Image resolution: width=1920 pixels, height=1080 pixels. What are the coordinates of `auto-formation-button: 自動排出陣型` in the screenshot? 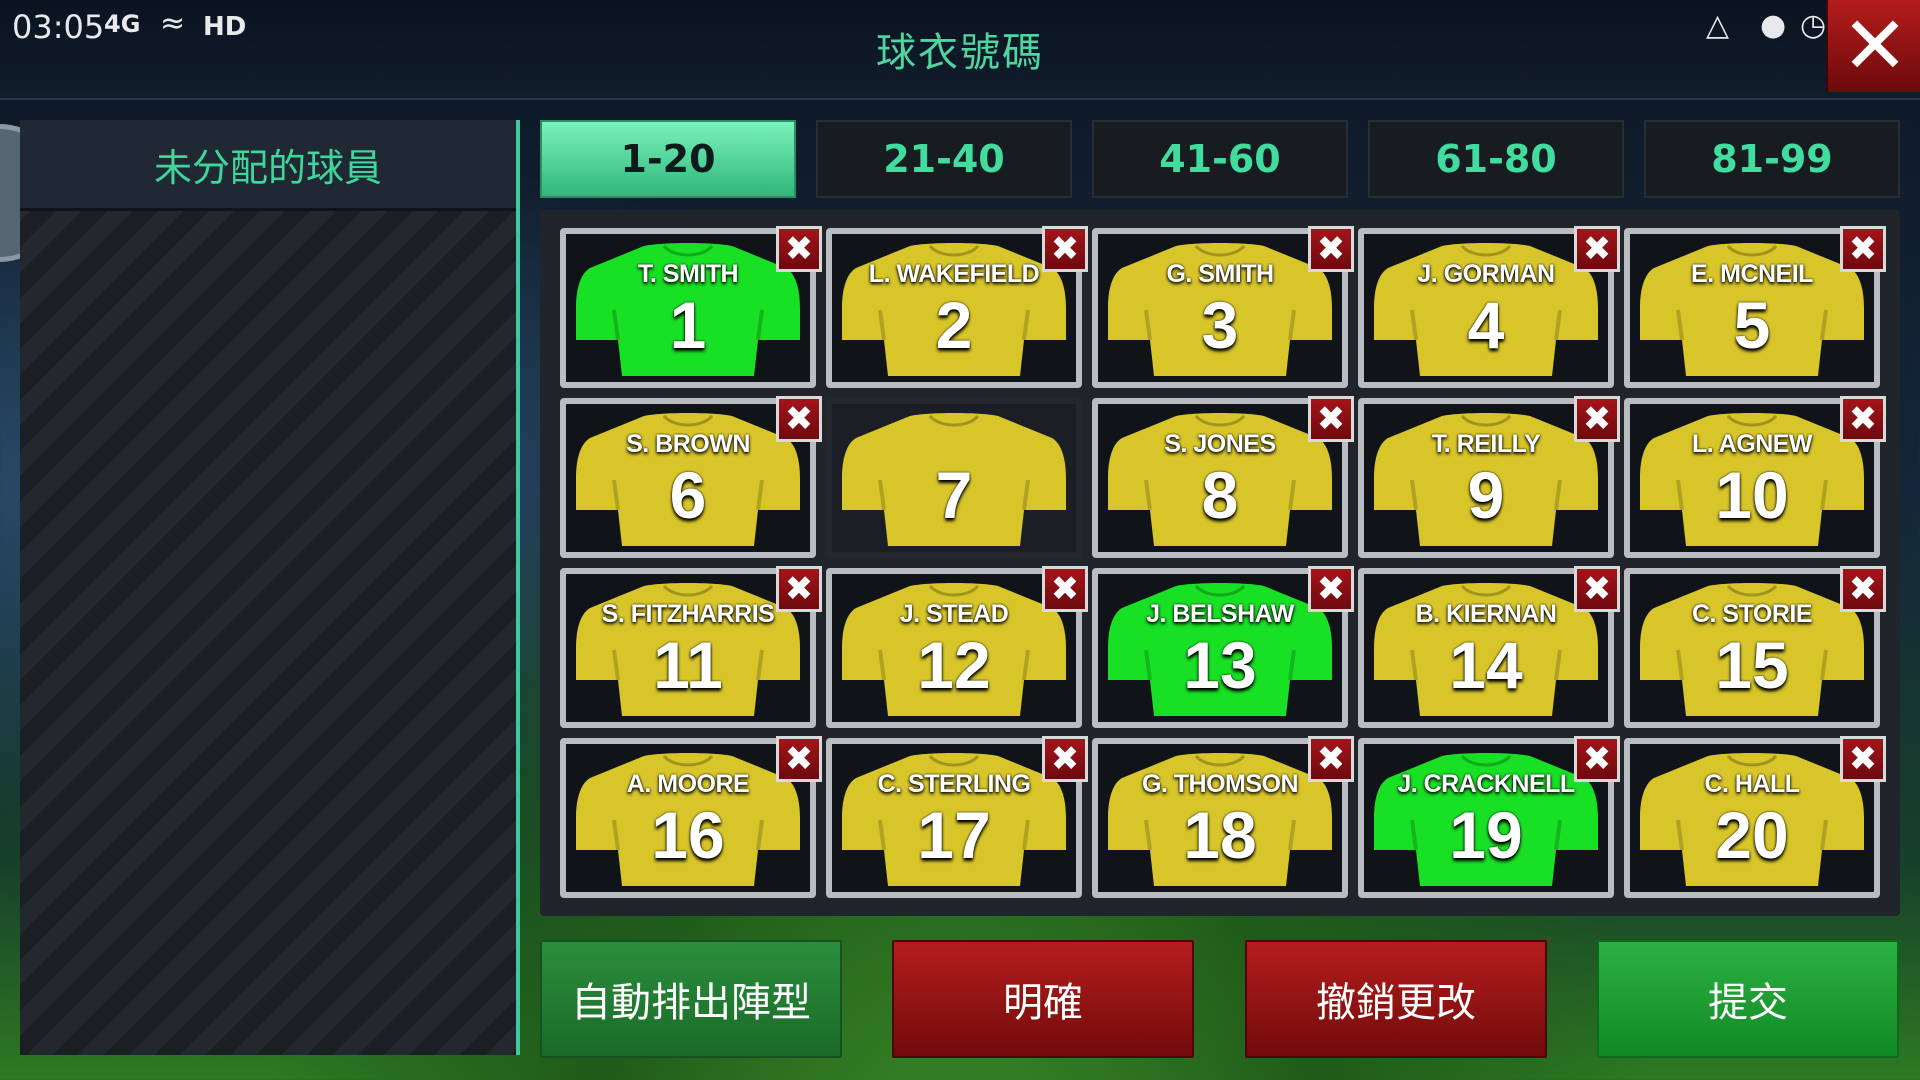 It's located at (691, 999).